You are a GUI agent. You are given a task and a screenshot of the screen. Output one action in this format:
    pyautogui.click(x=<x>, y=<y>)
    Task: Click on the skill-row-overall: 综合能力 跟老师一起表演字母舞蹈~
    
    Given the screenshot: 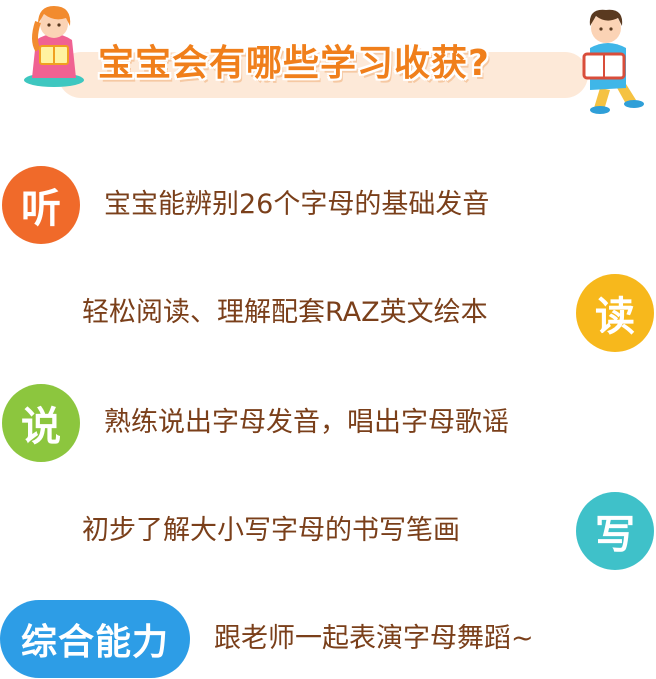 What is the action you would take?
    pyautogui.click(x=328, y=639)
    